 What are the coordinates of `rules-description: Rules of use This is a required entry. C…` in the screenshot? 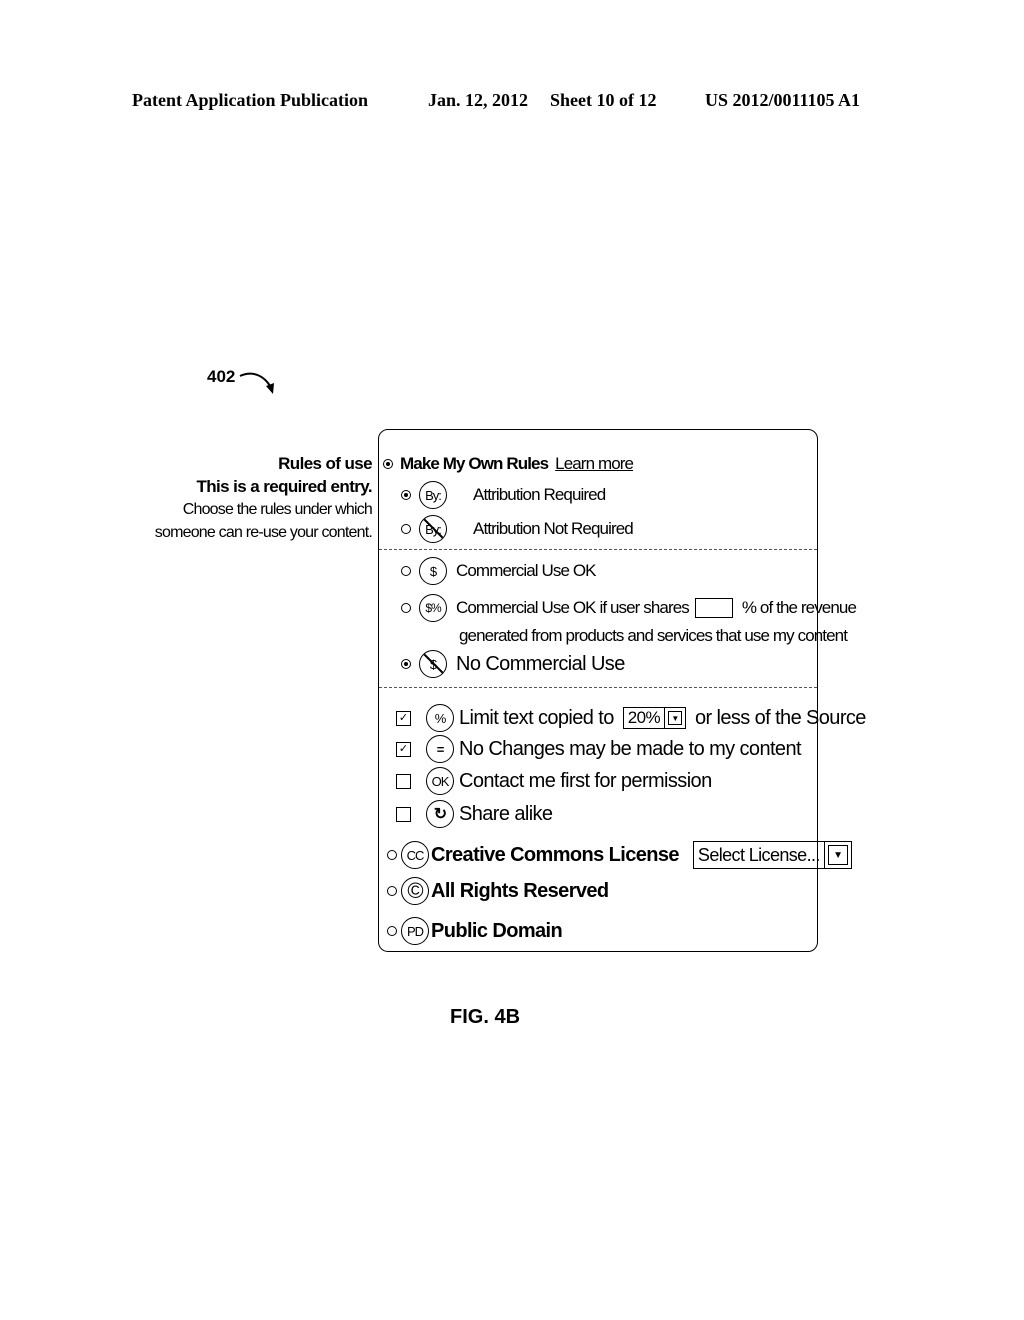 It's located at (263, 498).